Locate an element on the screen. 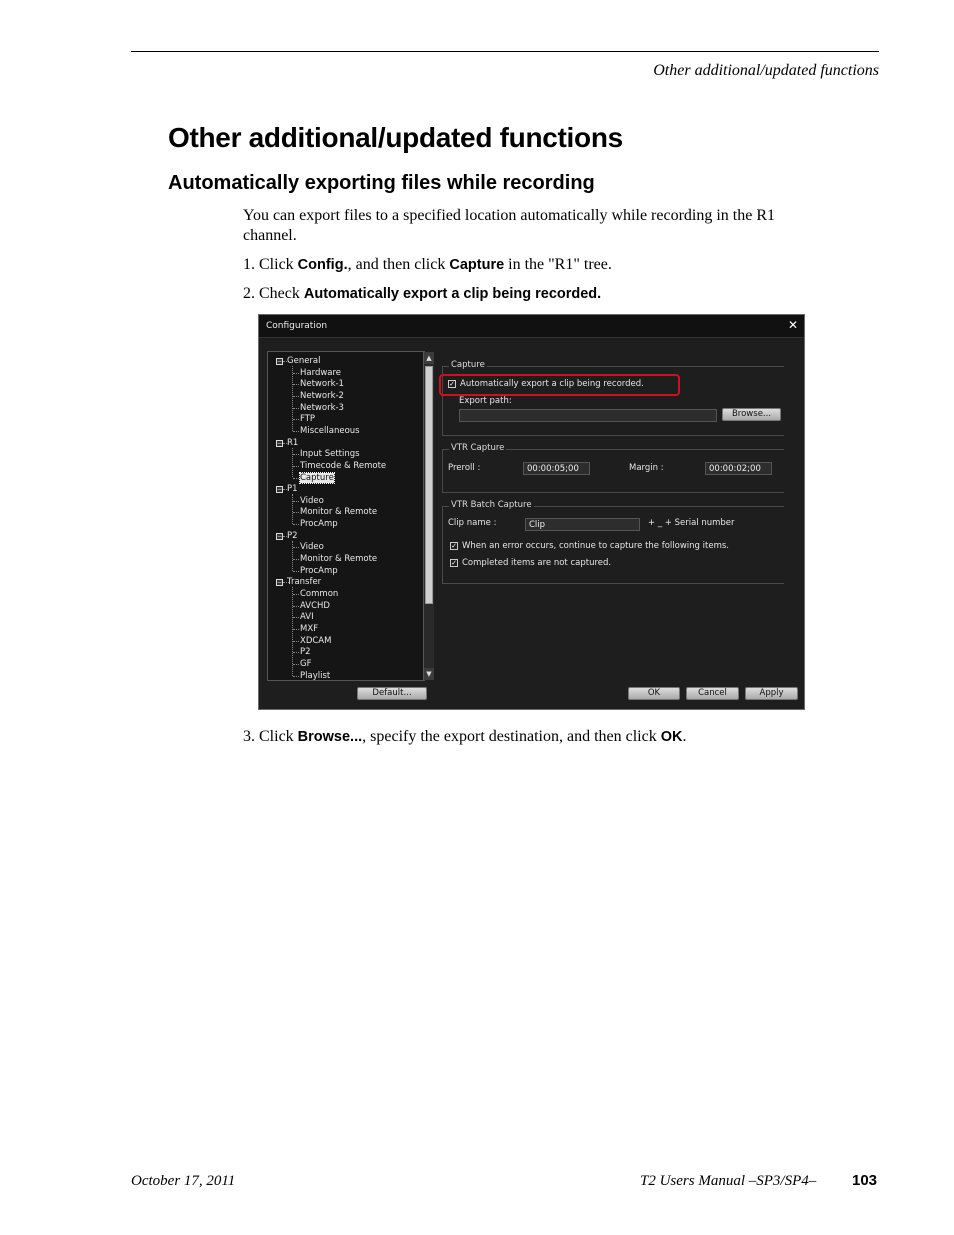 The height and width of the screenshot is (1235, 954). tree-item-xdcam: XDCAM is located at coordinates (315, 641).